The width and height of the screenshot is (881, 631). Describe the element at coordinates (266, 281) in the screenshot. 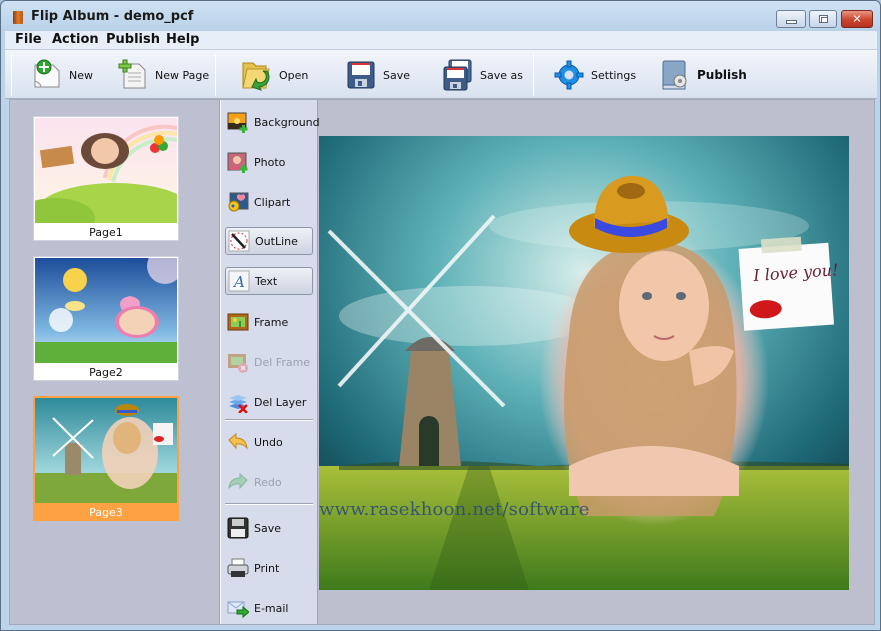

I see `text-label: Text` at that location.